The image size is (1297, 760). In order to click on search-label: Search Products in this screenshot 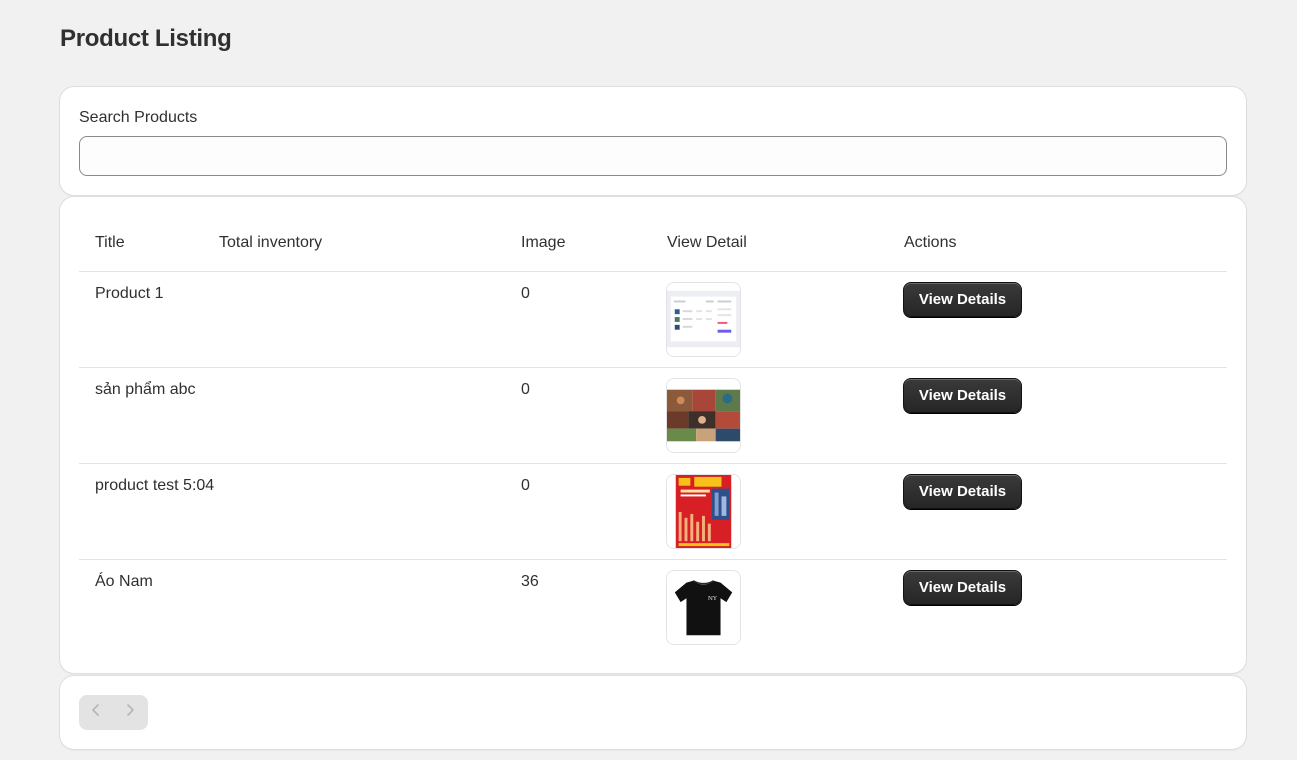, I will do `click(138, 117)`.